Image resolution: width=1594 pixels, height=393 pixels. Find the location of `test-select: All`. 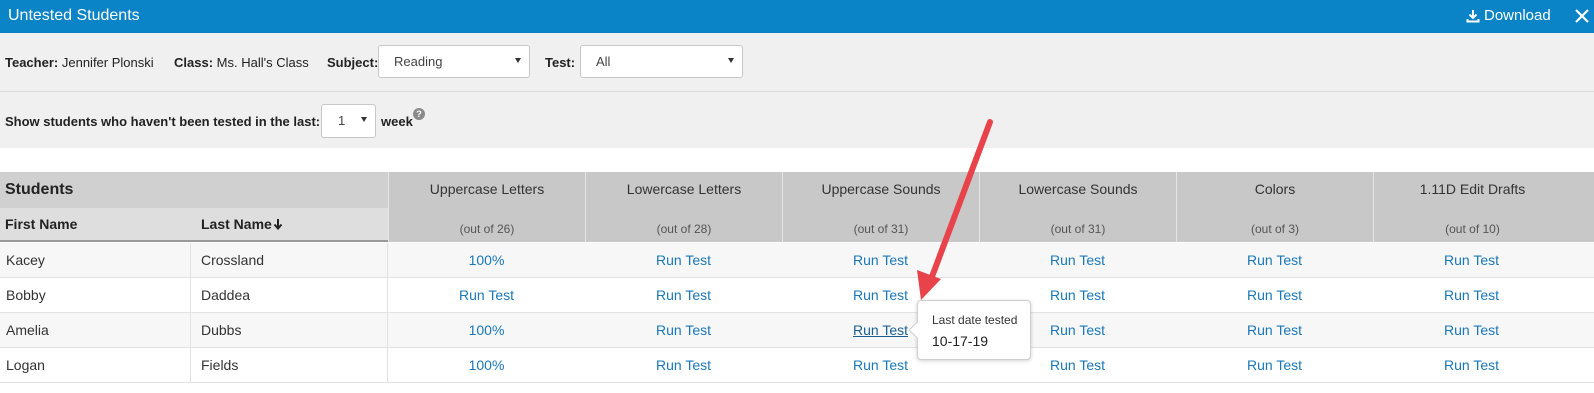

test-select: All is located at coordinates (661, 61).